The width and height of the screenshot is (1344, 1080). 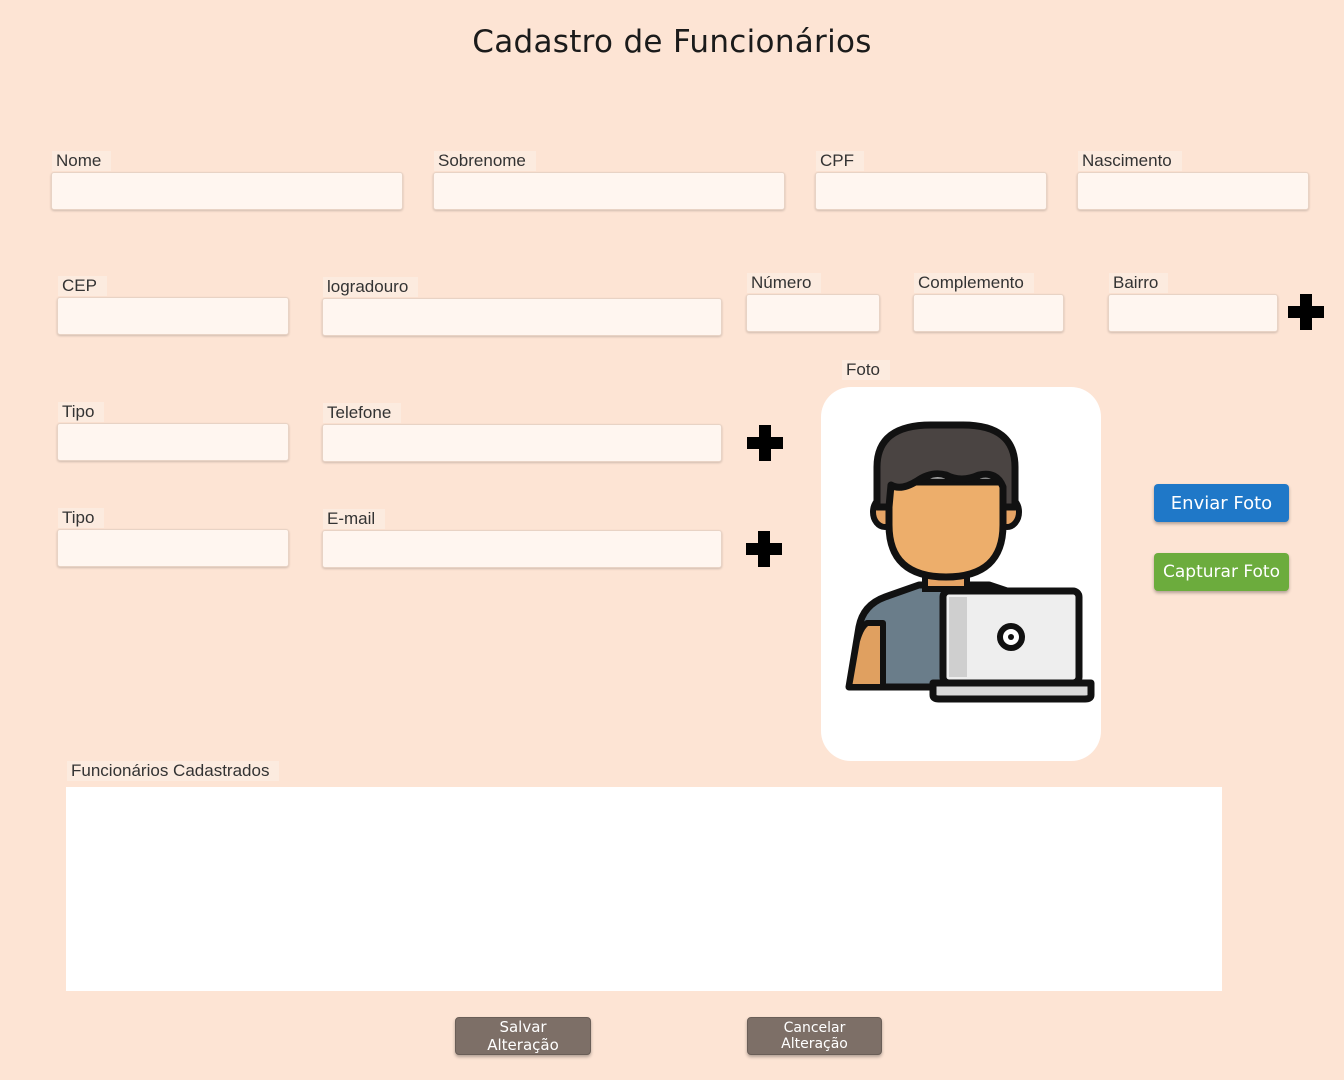 I want to click on tipo-telefone-label: Tipo, so click(x=81, y=412).